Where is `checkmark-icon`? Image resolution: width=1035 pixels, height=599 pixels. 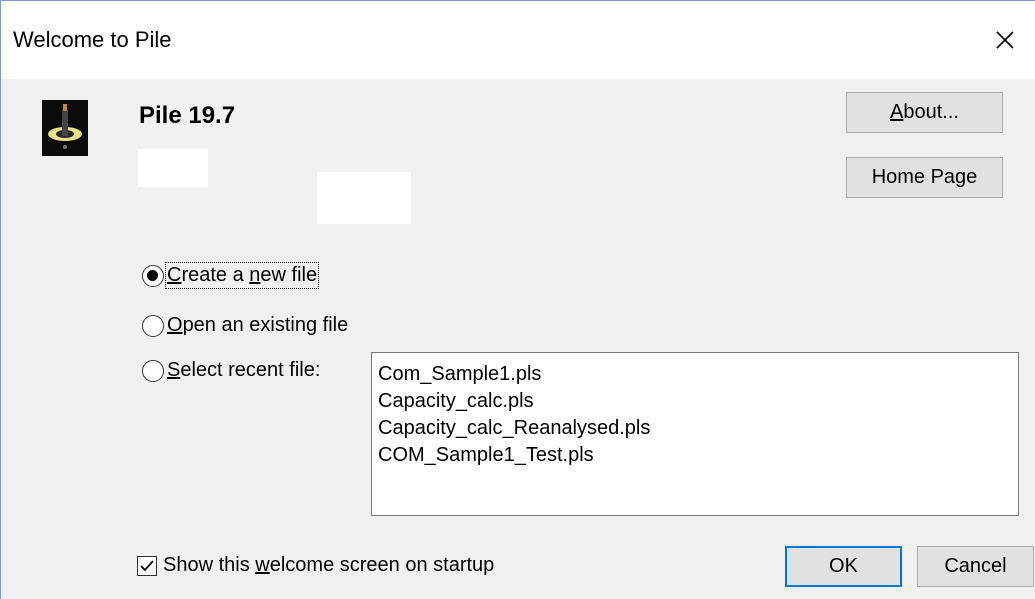
checkmark-icon is located at coordinates (147, 565).